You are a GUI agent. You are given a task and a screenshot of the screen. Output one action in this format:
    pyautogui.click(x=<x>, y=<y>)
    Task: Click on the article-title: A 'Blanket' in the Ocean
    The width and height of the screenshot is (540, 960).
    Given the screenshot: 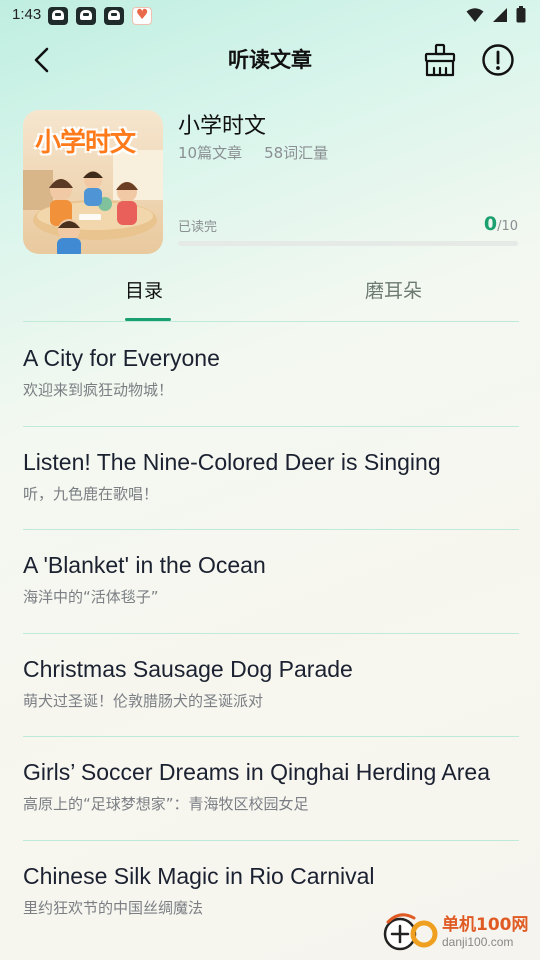 What is the action you would take?
    pyautogui.click(x=144, y=565)
    